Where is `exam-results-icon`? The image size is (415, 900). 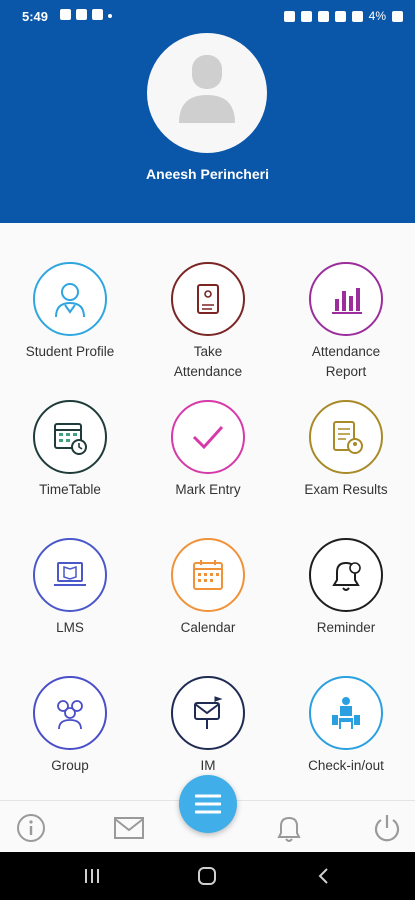 exam-results-icon is located at coordinates (348, 437).